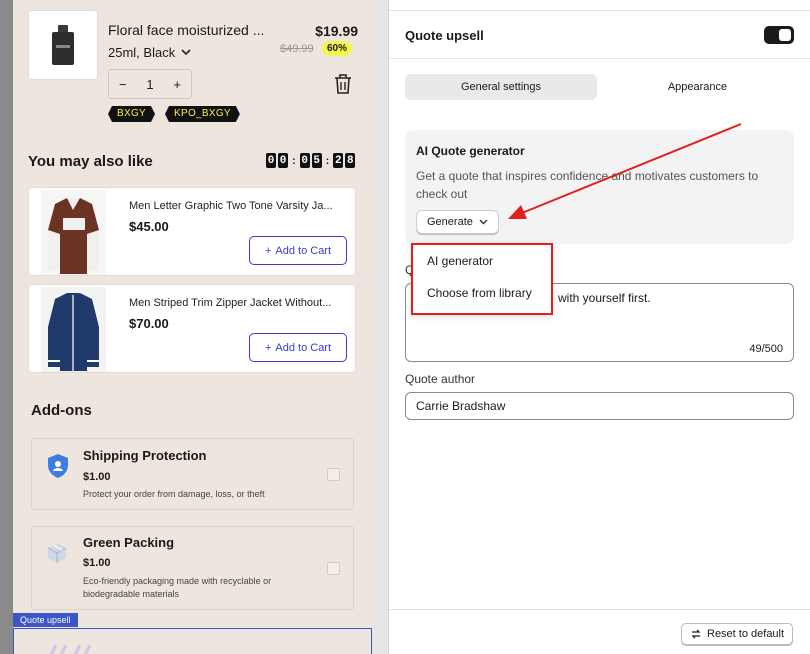  What do you see at coordinates (697, 87) in the screenshot?
I see `tab-appearance: Appearance` at bounding box center [697, 87].